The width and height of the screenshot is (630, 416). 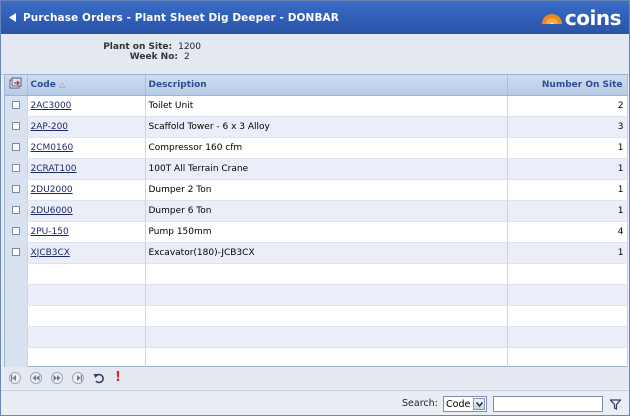 I want to click on last-page-icon, so click(x=78, y=378).